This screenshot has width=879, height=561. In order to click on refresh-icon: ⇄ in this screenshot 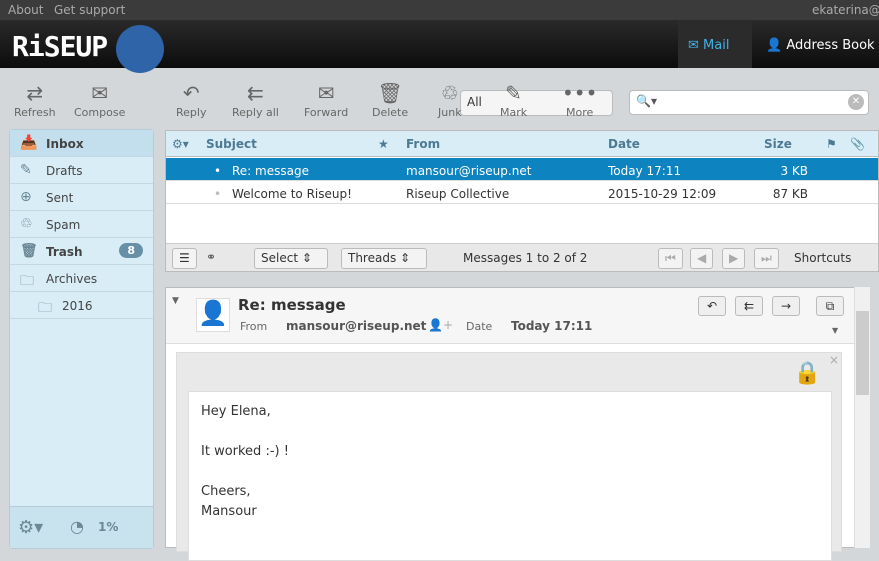, I will do `click(35, 93)`.